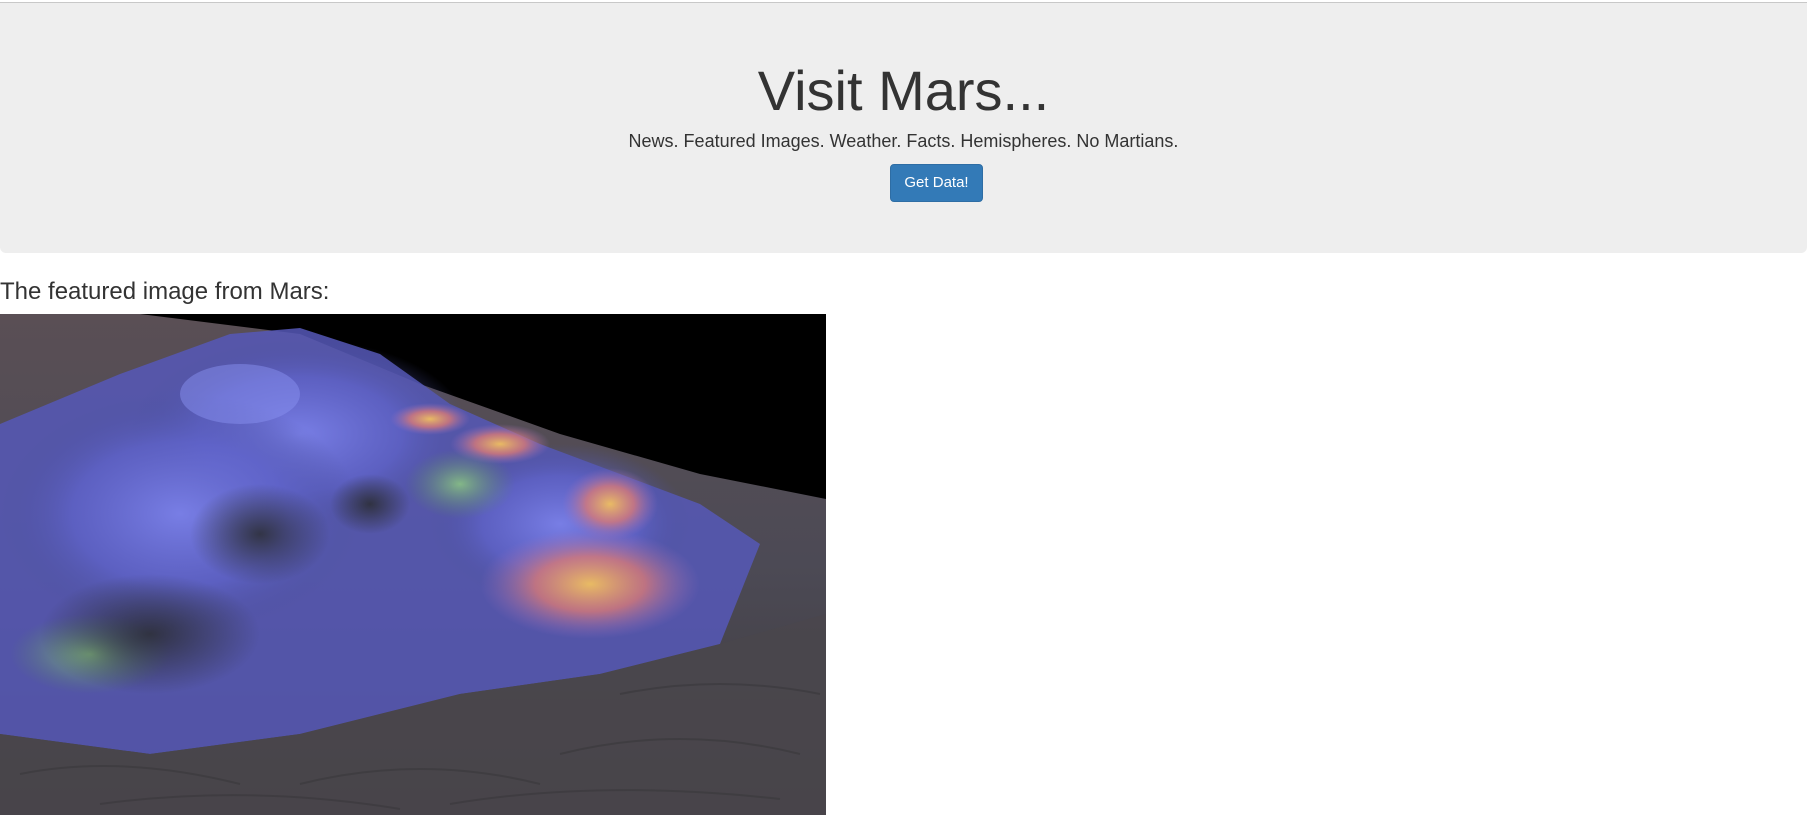 The height and width of the screenshot is (829, 1807). Describe the element at coordinates (165, 291) in the screenshot. I see `featured-image-heading: The featured image from Mars:` at that location.